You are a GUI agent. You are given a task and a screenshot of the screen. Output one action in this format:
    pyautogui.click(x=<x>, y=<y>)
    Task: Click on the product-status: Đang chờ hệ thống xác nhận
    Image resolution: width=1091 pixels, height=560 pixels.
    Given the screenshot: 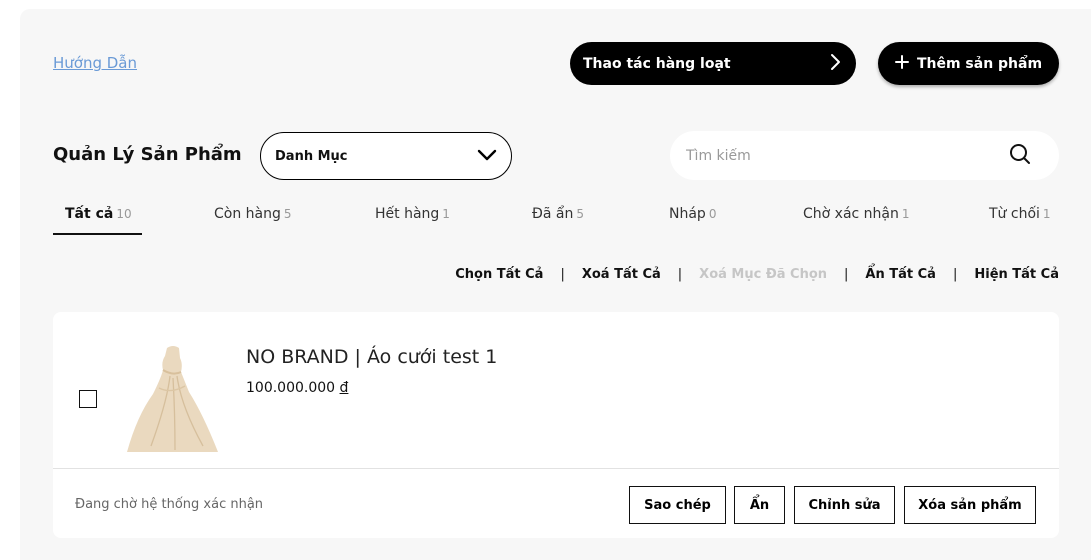 What is the action you would take?
    pyautogui.click(x=169, y=504)
    